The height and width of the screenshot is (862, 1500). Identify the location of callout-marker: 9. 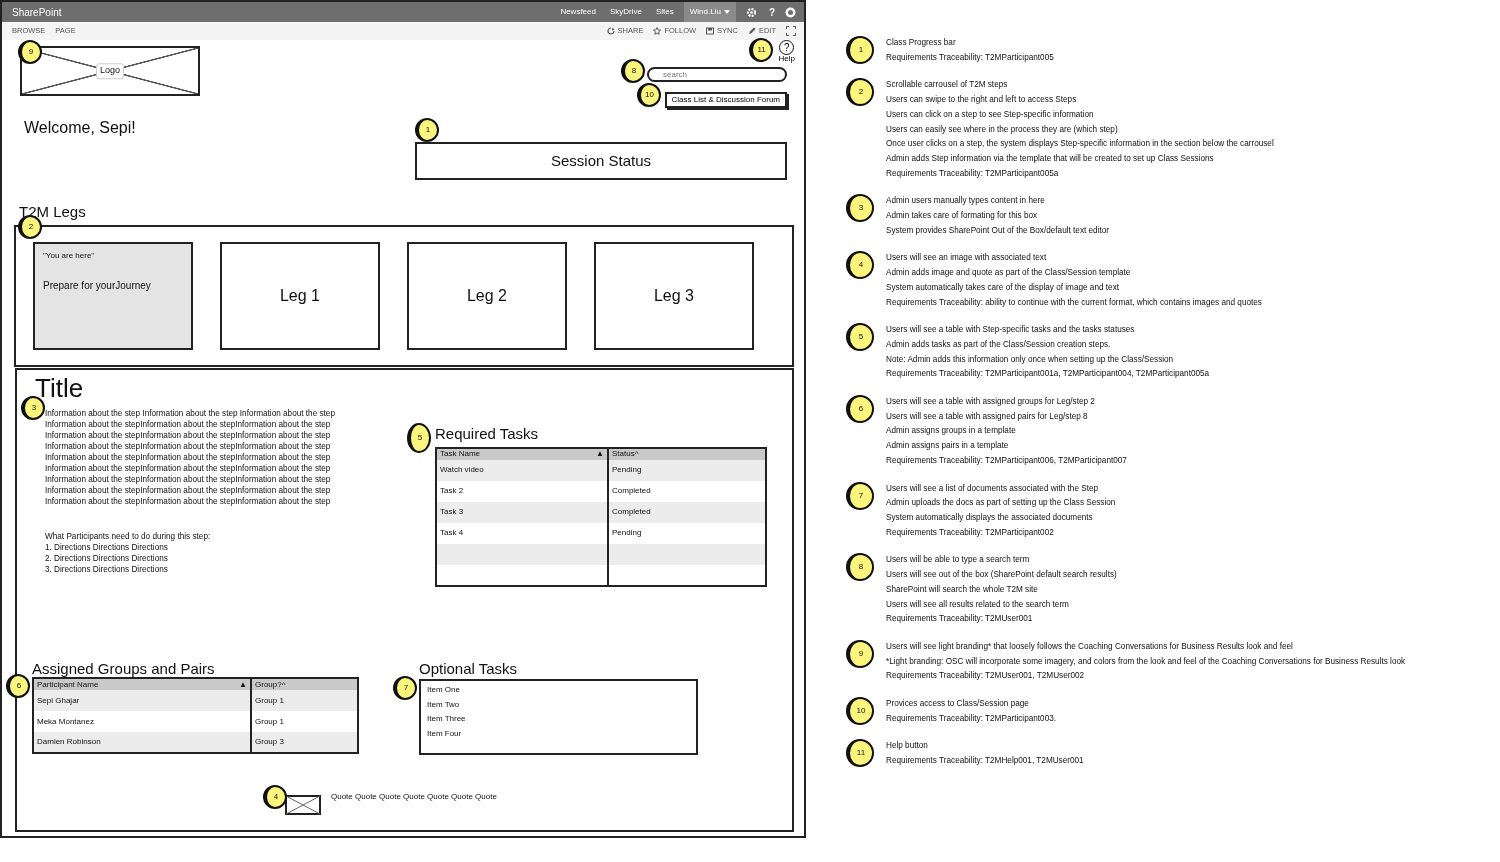
(860, 653).